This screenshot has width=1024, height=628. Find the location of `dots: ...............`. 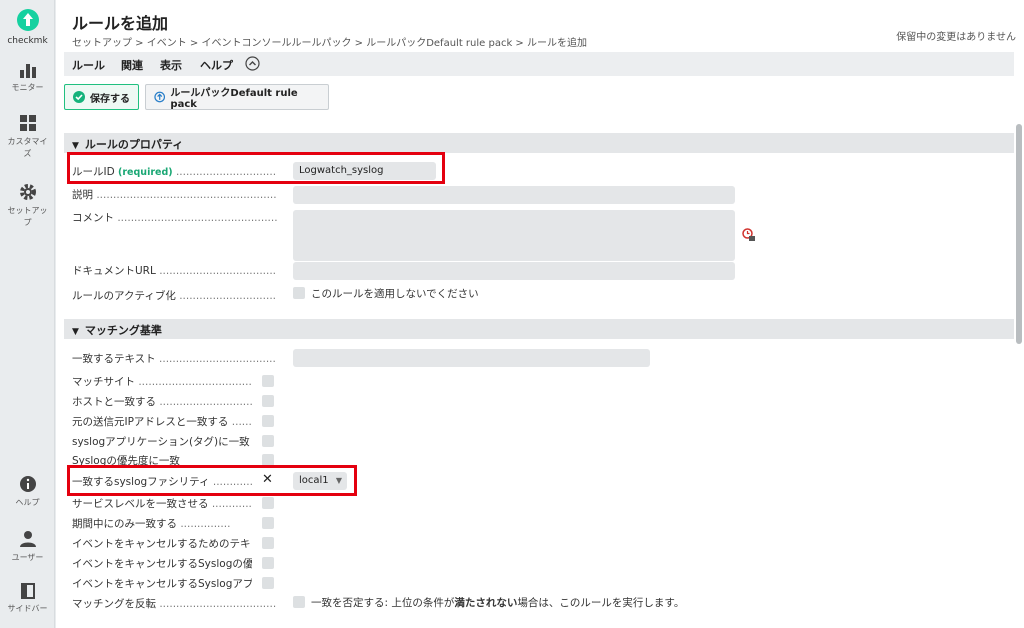

dots: ............... is located at coordinates (205, 524).